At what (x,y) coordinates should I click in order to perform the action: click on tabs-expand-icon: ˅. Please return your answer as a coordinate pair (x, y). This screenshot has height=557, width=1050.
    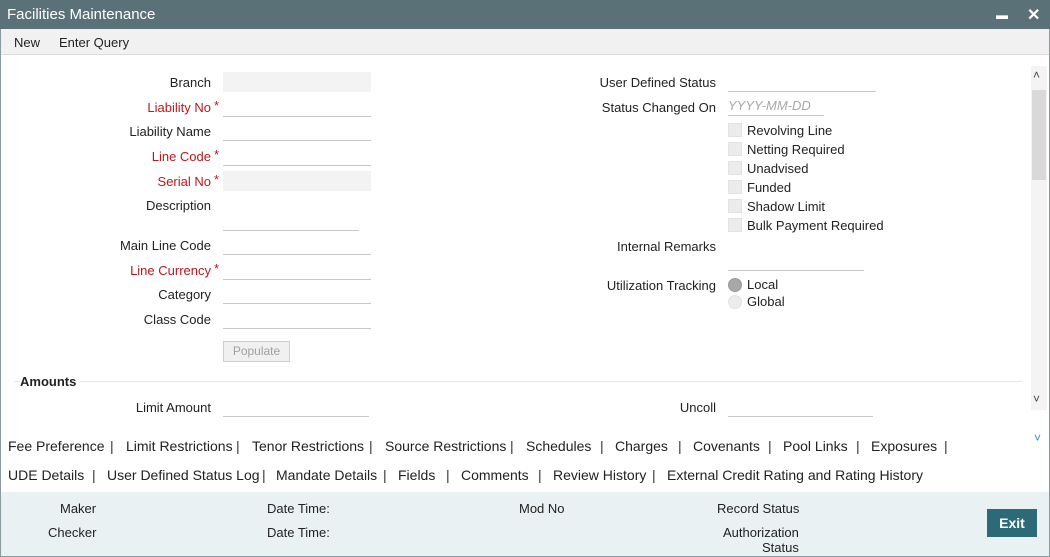
    Looking at the image, I should click on (1037, 438).